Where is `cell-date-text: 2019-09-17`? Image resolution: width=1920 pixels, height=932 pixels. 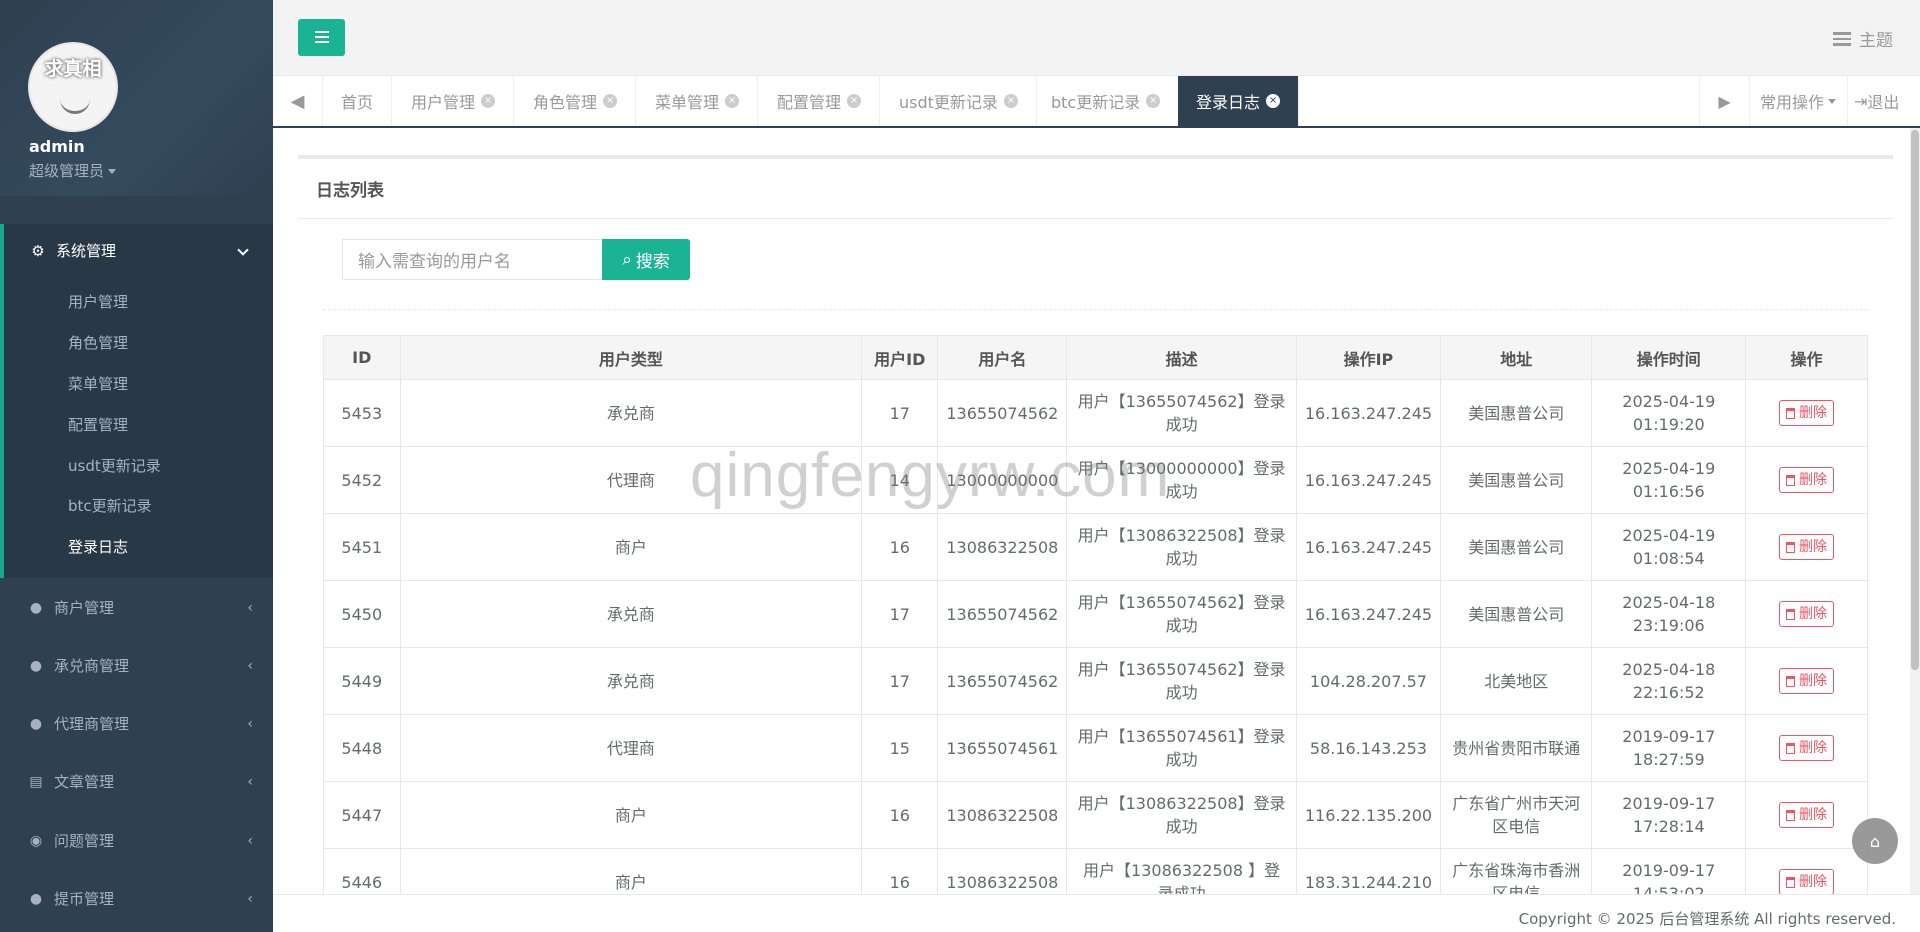 cell-date-text: 2019-09-17 is located at coordinates (1669, 736).